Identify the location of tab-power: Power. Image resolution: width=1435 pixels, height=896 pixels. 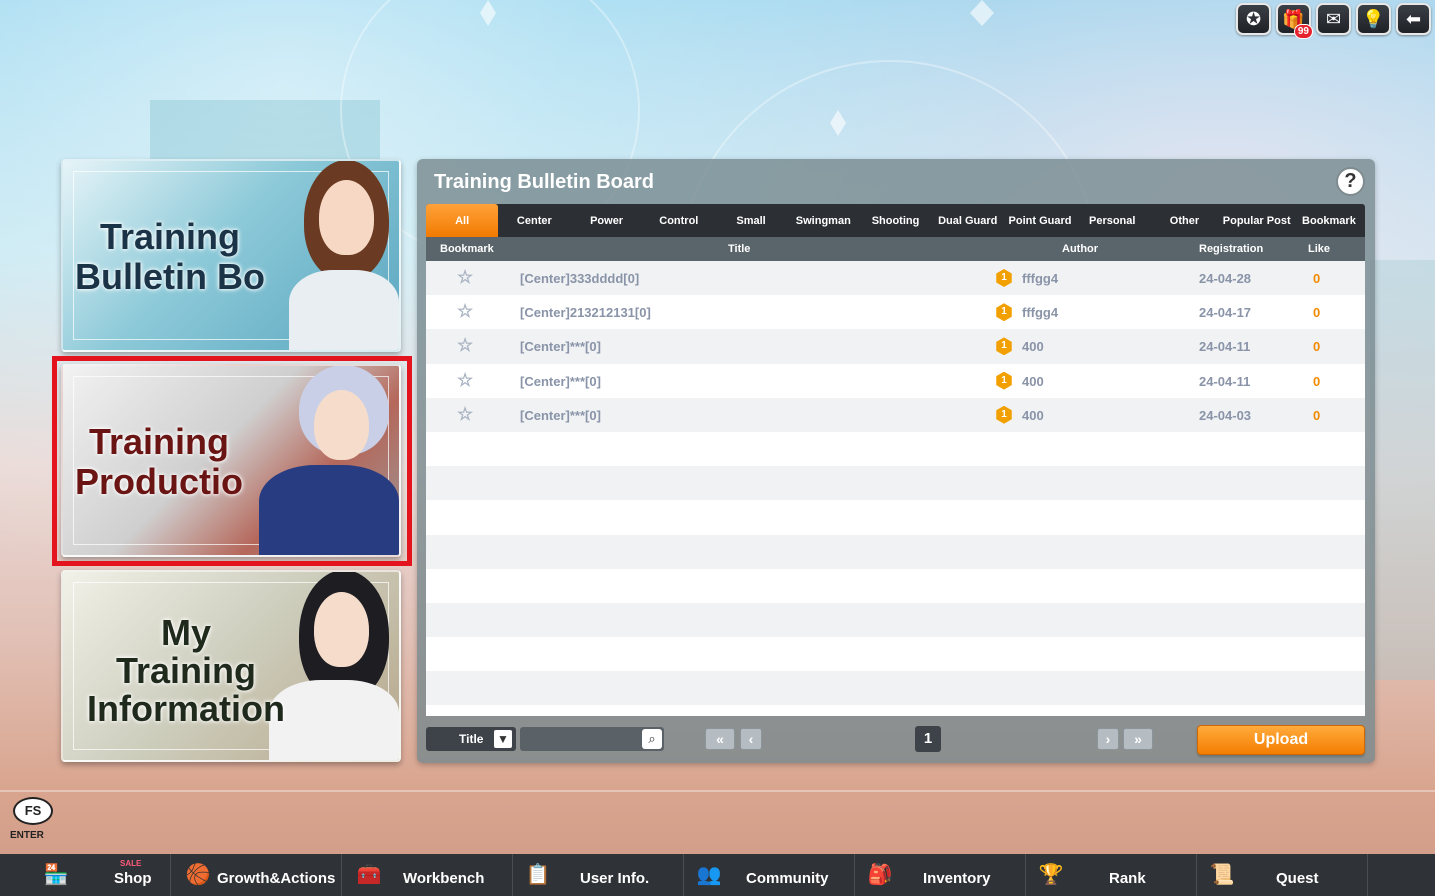
(606, 220).